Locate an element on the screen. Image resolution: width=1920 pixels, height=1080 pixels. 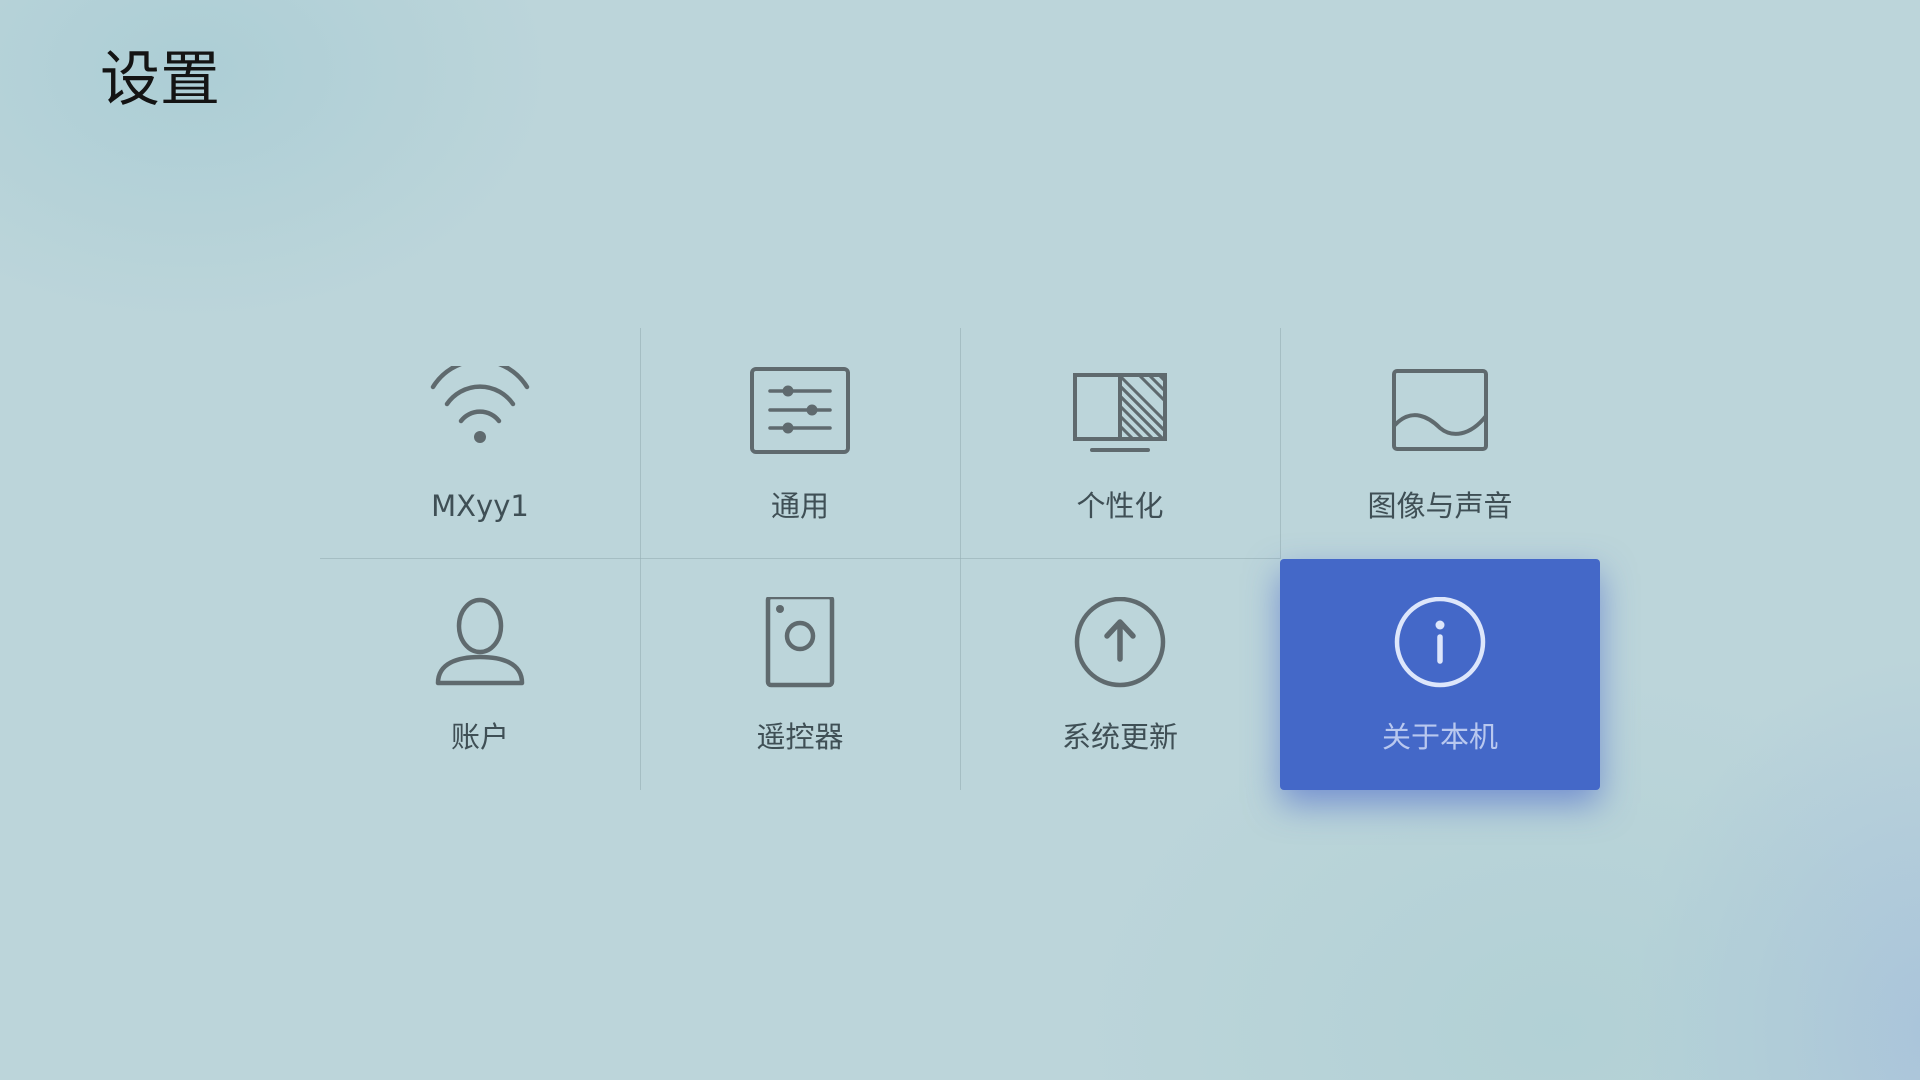
tile-general: 通用 is located at coordinates (800, 443).